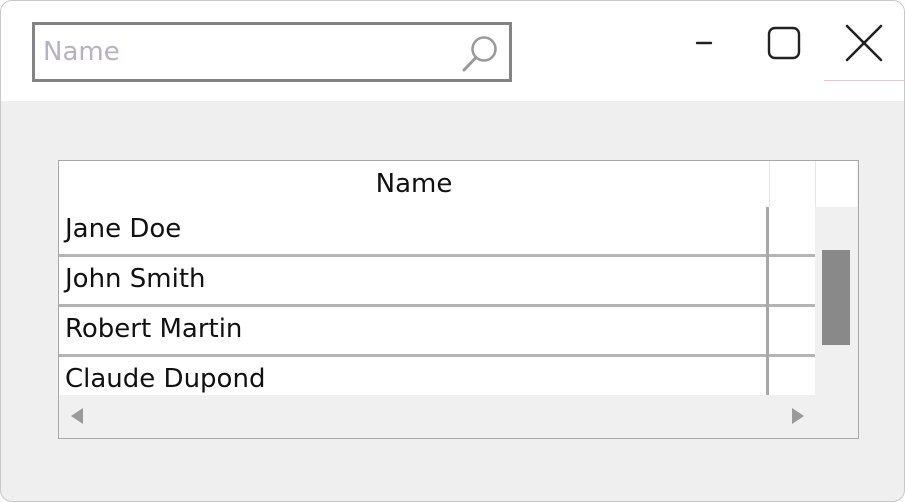  I want to click on close-button, so click(864, 43).